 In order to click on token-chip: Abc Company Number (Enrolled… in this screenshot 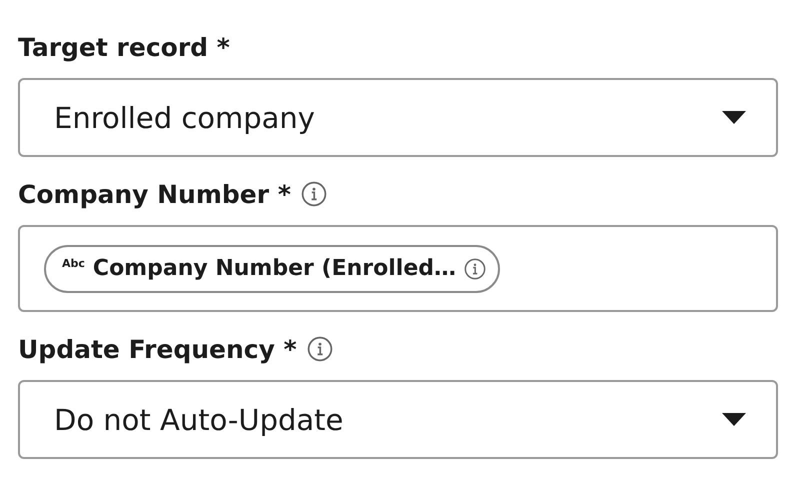, I will do `click(272, 268)`.